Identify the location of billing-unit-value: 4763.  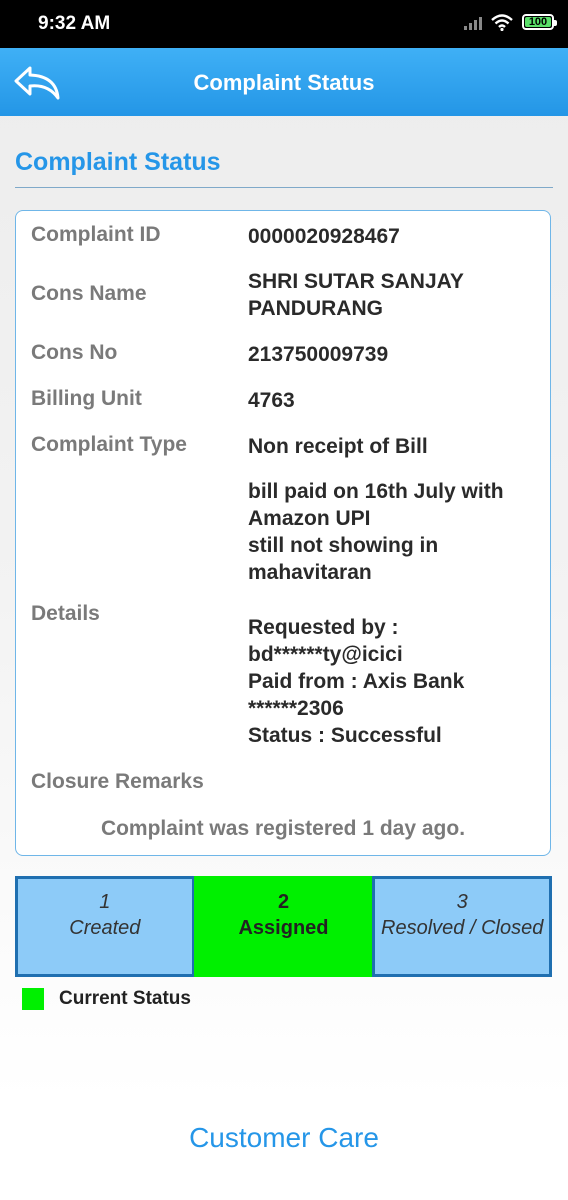
(271, 400).